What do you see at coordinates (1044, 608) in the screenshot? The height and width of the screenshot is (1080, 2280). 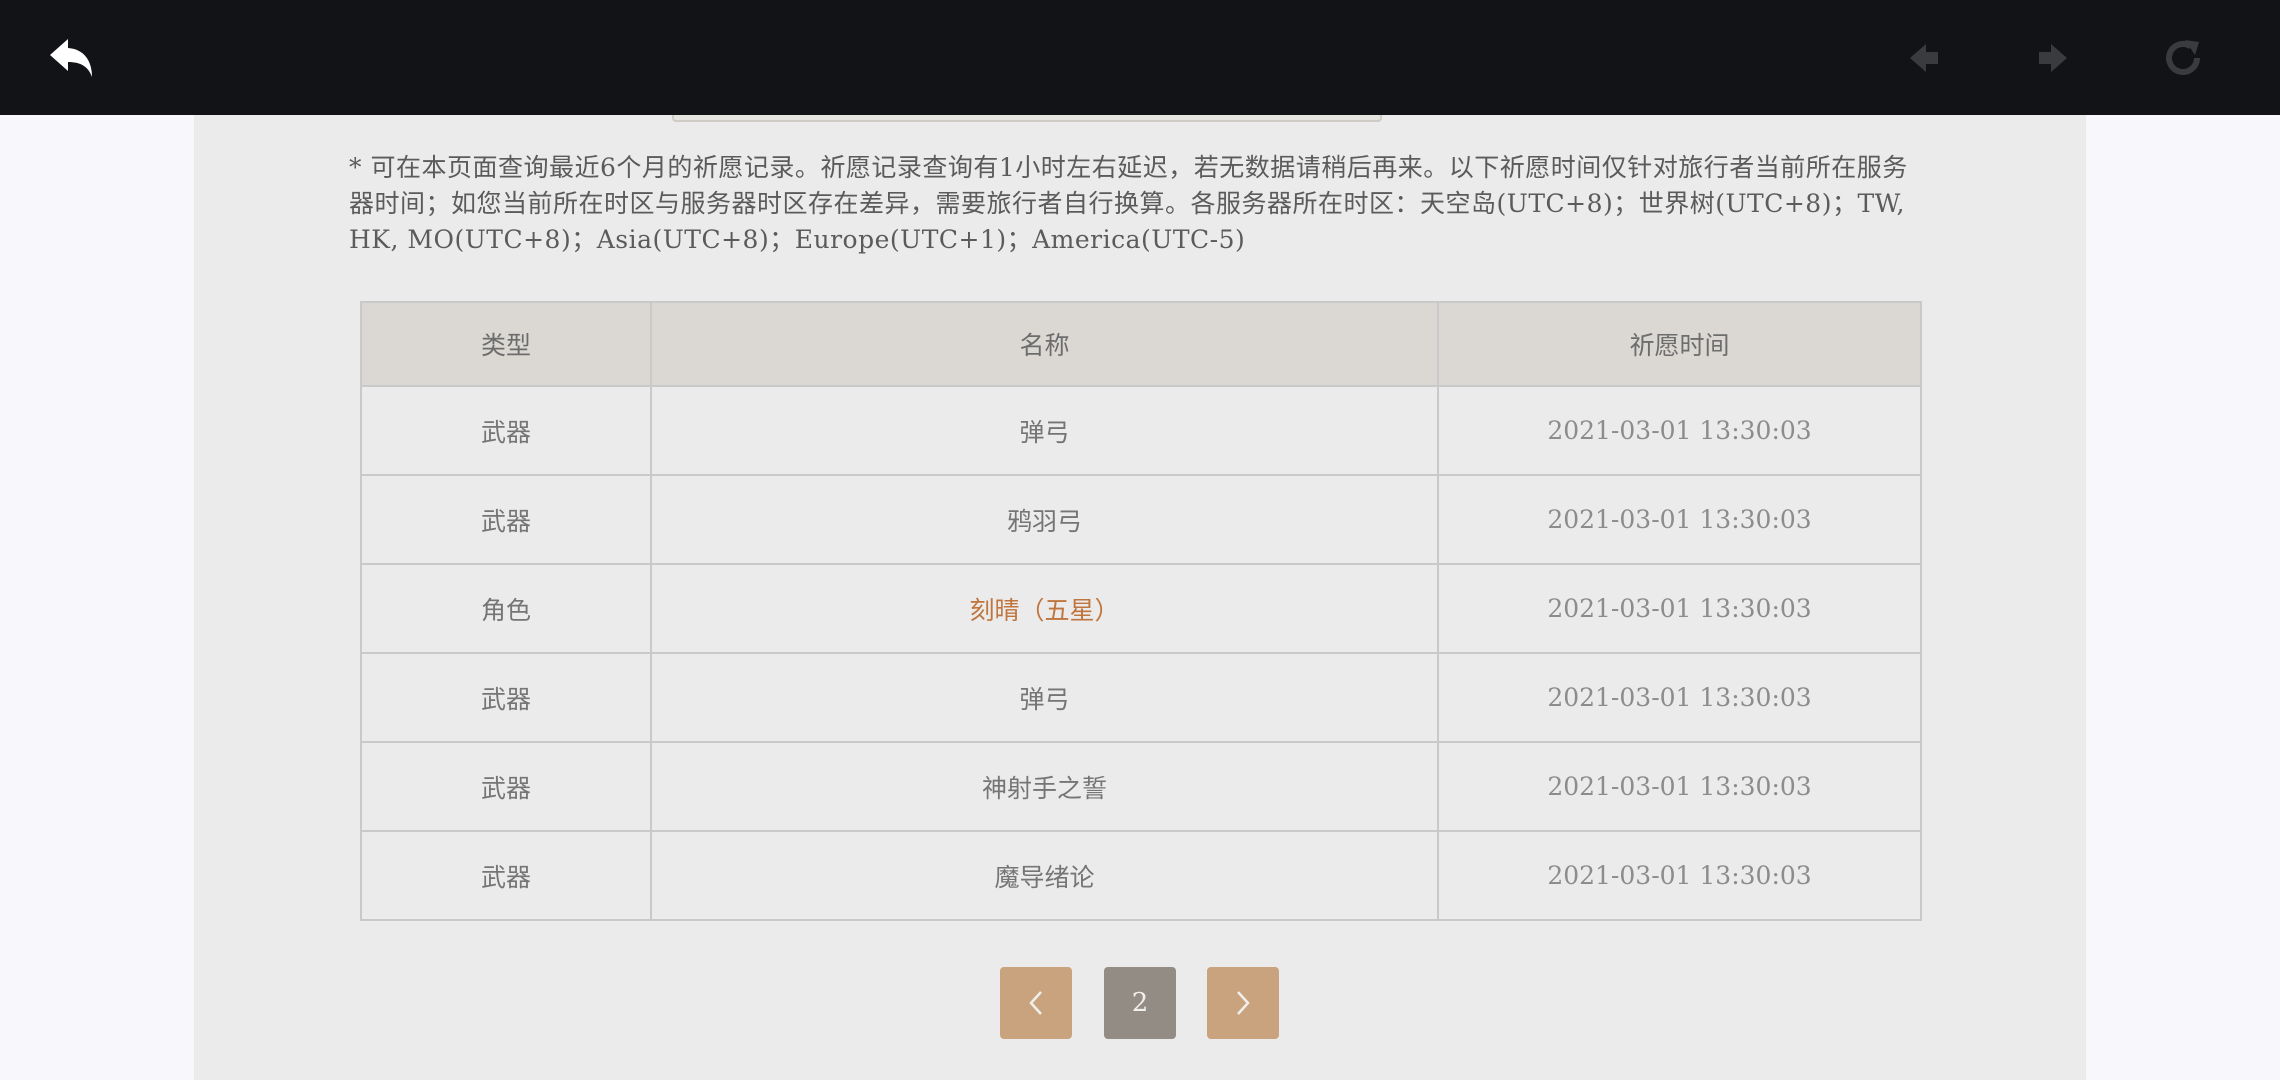 I see `cell-name-five-star: 刻晴（五星）` at bounding box center [1044, 608].